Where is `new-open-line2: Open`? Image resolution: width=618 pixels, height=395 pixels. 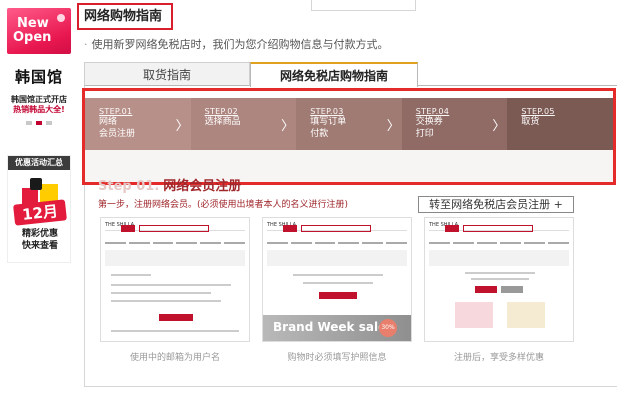 new-open-line2: Open is located at coordinates (32, 37).